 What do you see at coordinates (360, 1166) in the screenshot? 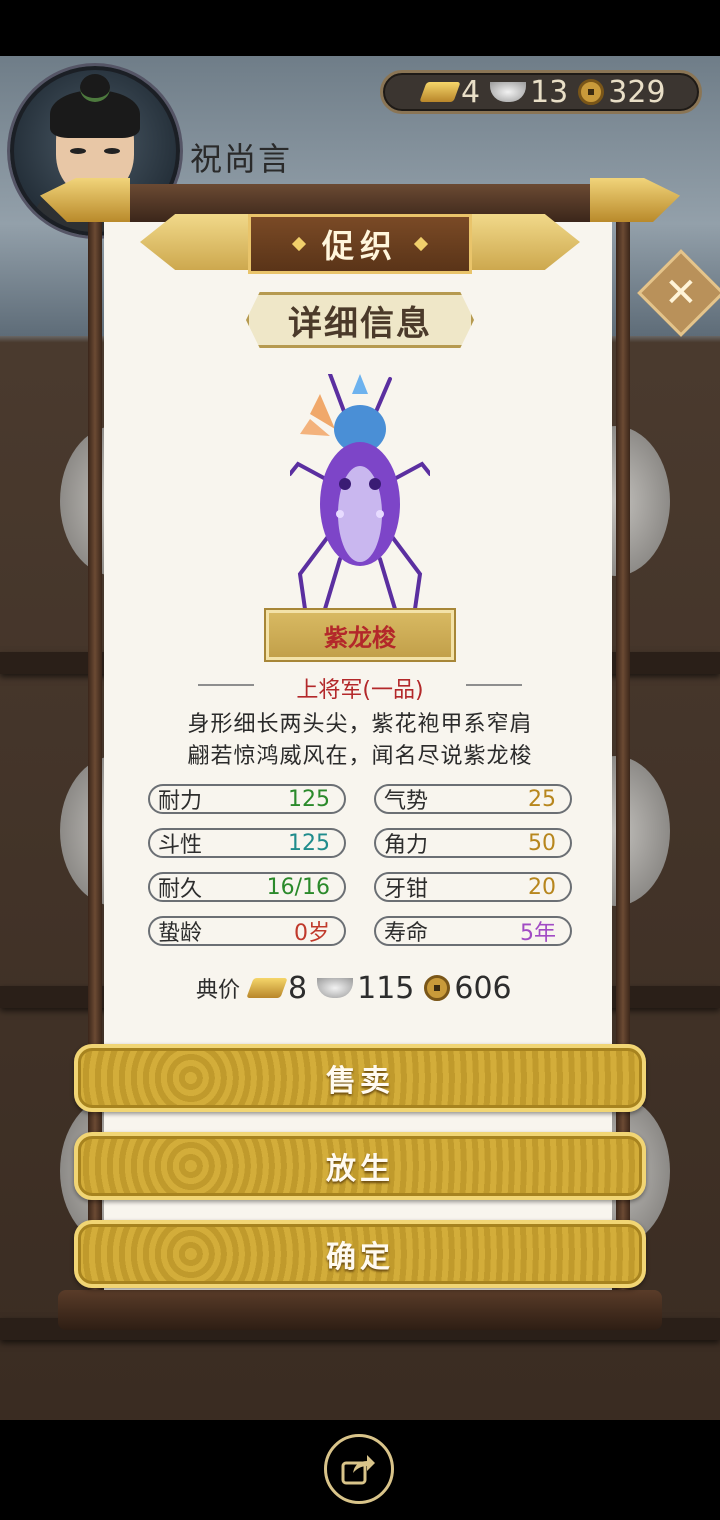
I see `release-button: 放生` at bounding box center [360, 1166].